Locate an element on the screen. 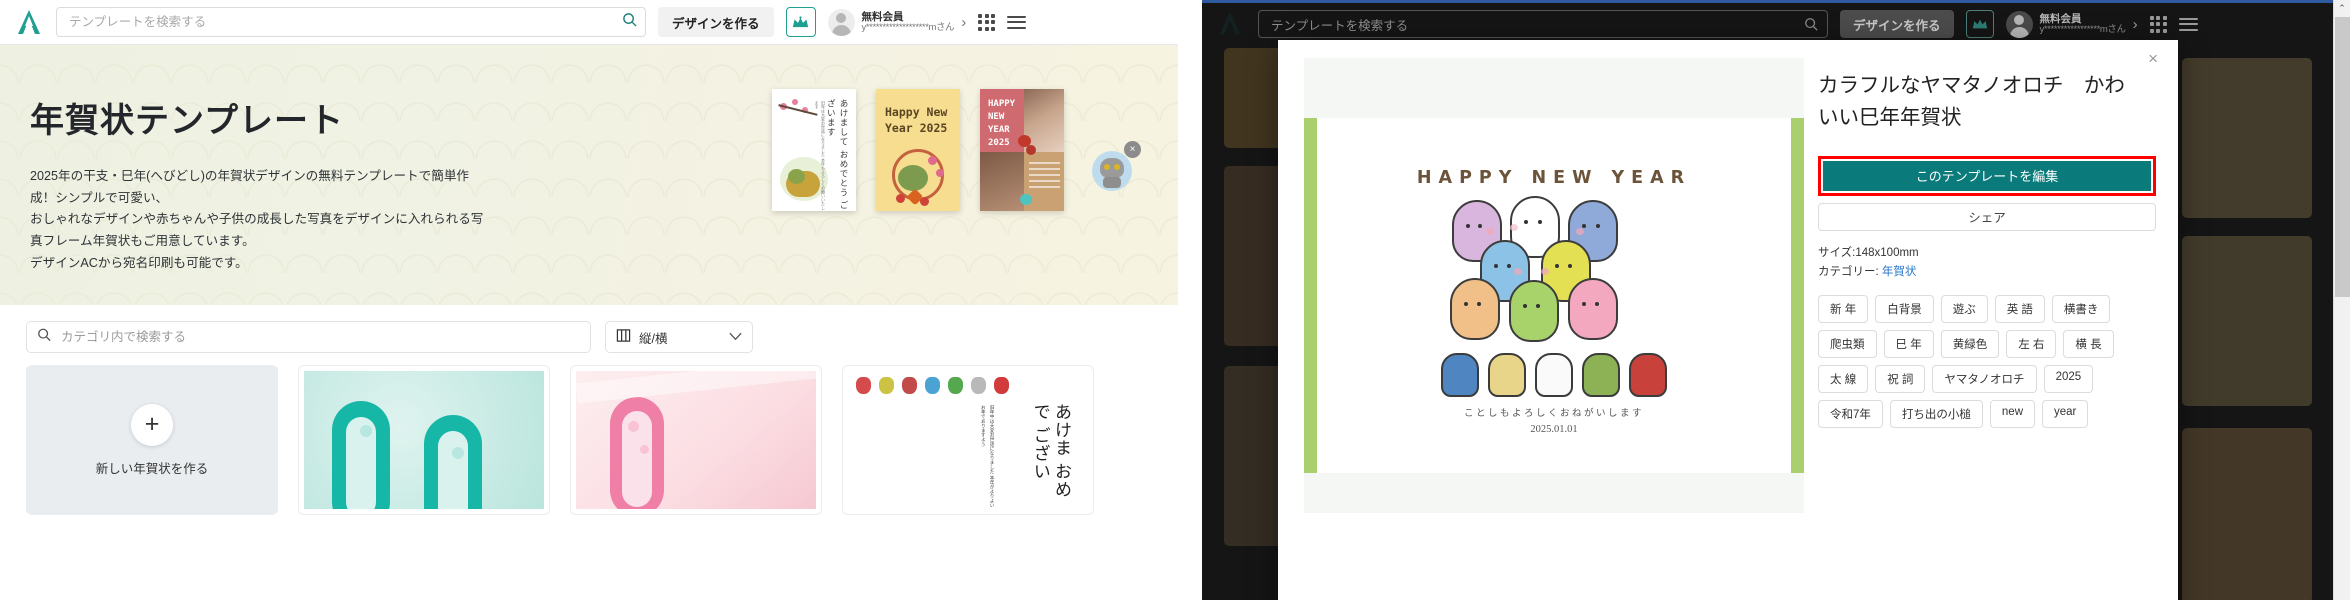 This screenshot has width=2350, height=600. tag-item: 爬虫類 is located at coordinates (1847, 344).